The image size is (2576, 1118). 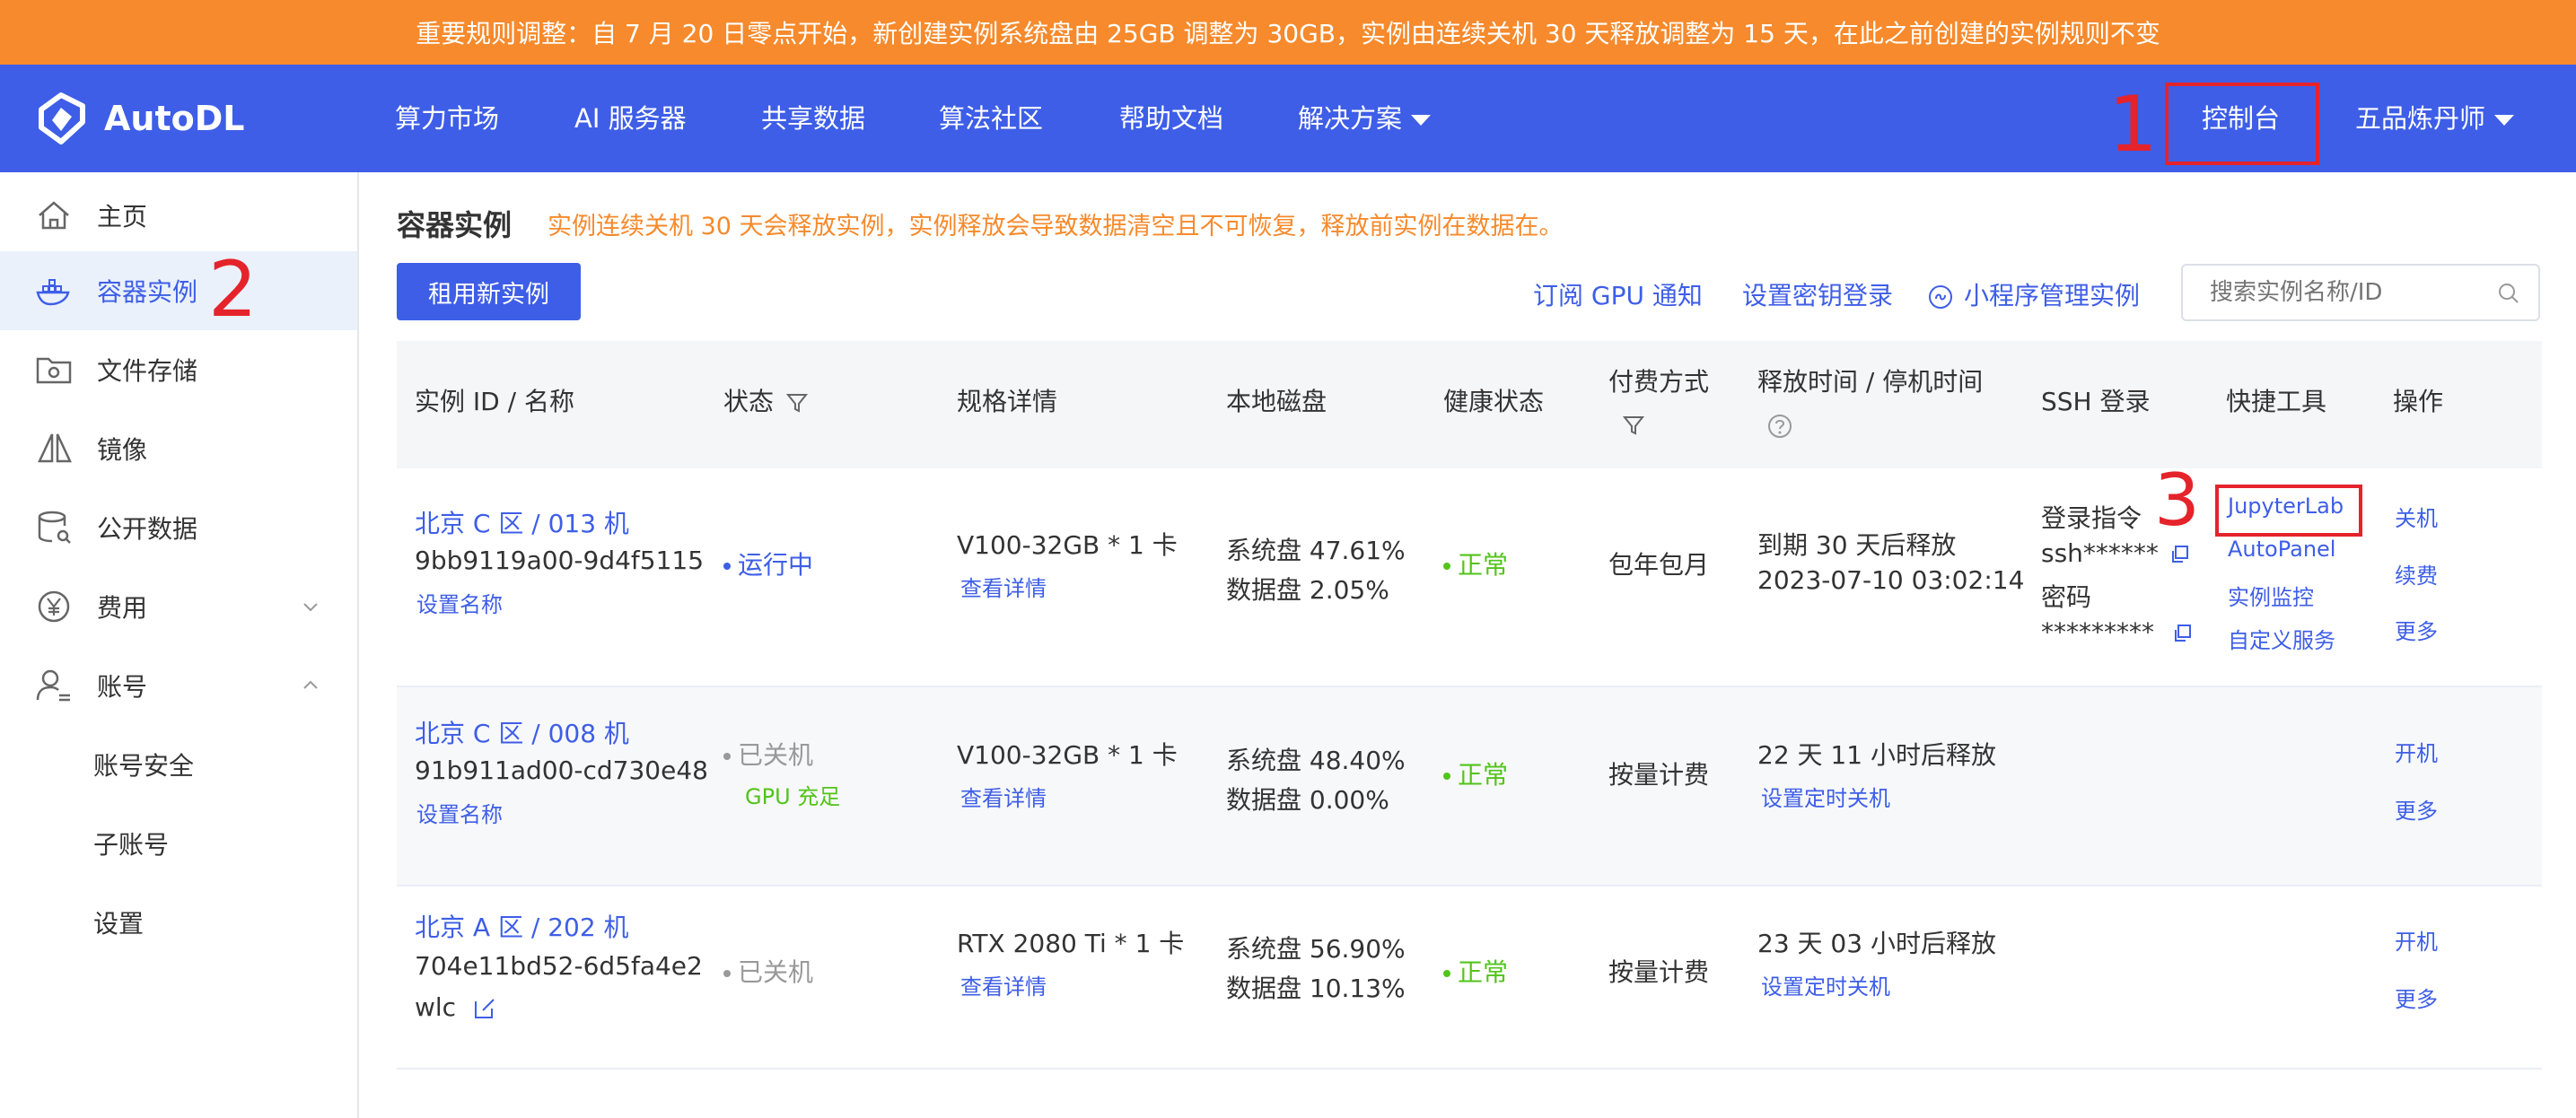 What do you see at coordinates (53, 686) in the screenshot?
I see `user-icon` at bounding box center [53, 686].